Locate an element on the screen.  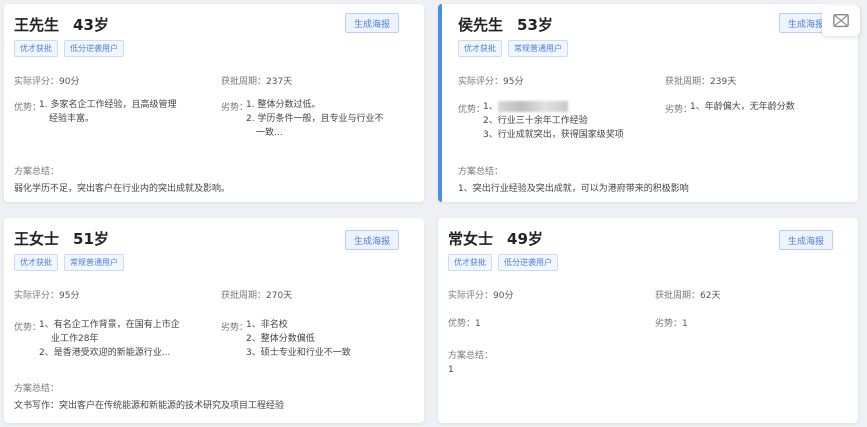
image-icon is located at coordinates (841, 21).